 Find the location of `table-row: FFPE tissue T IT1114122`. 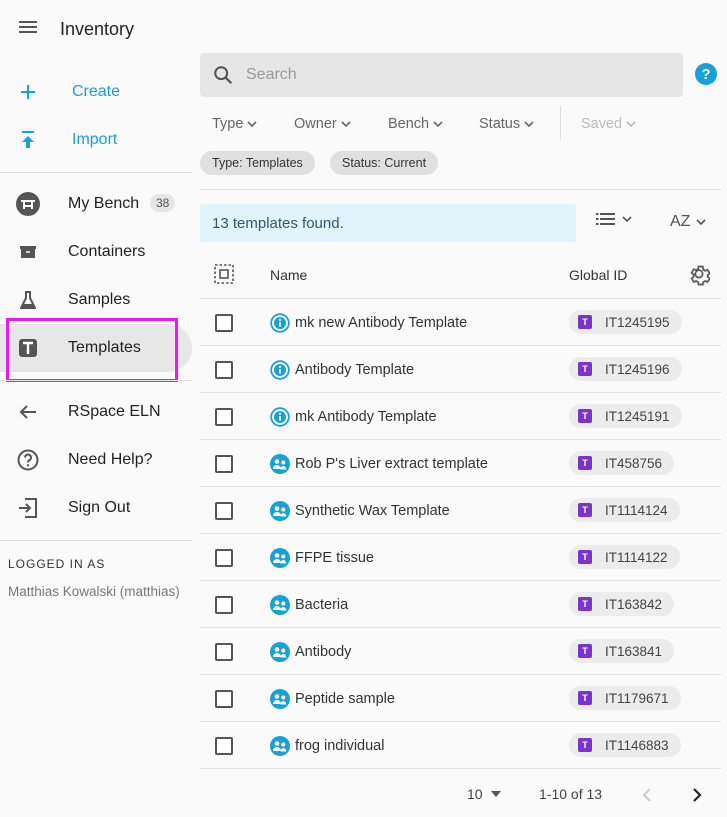

table-row: FFPE tissue T IT1114122 is located at coordinates (460, 557).